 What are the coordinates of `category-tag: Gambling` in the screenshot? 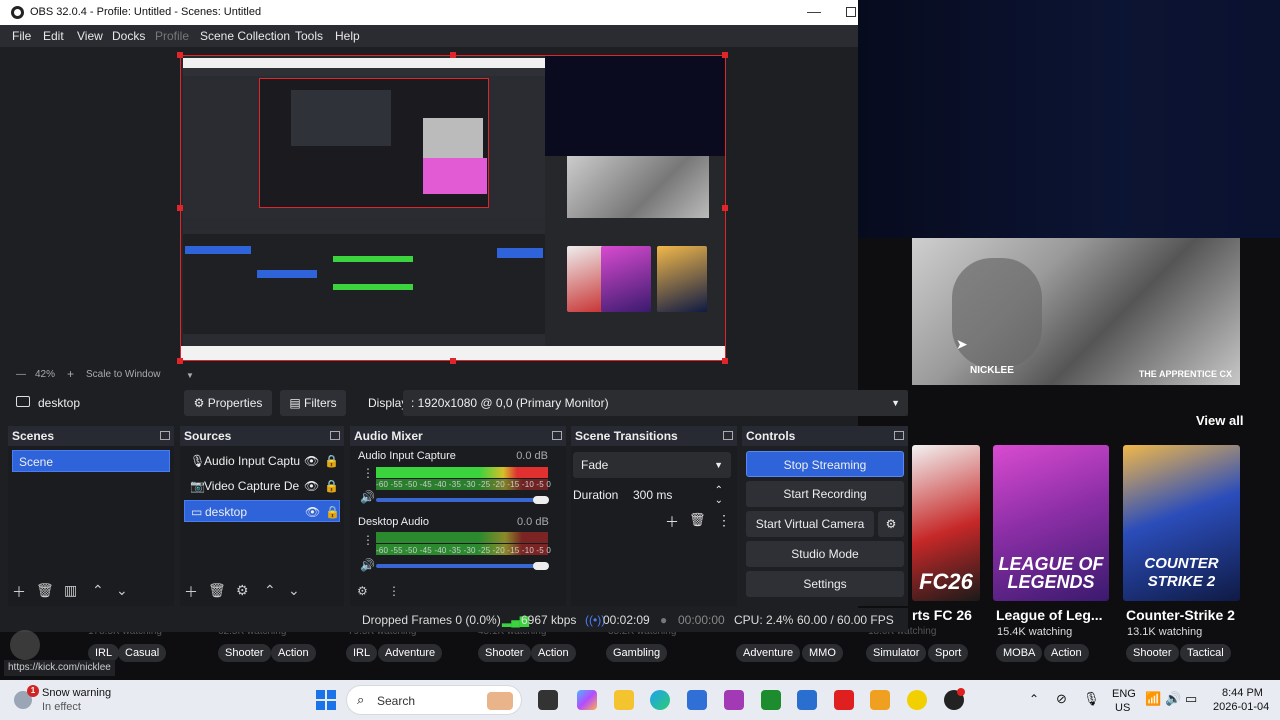 It's located at (637, 653).